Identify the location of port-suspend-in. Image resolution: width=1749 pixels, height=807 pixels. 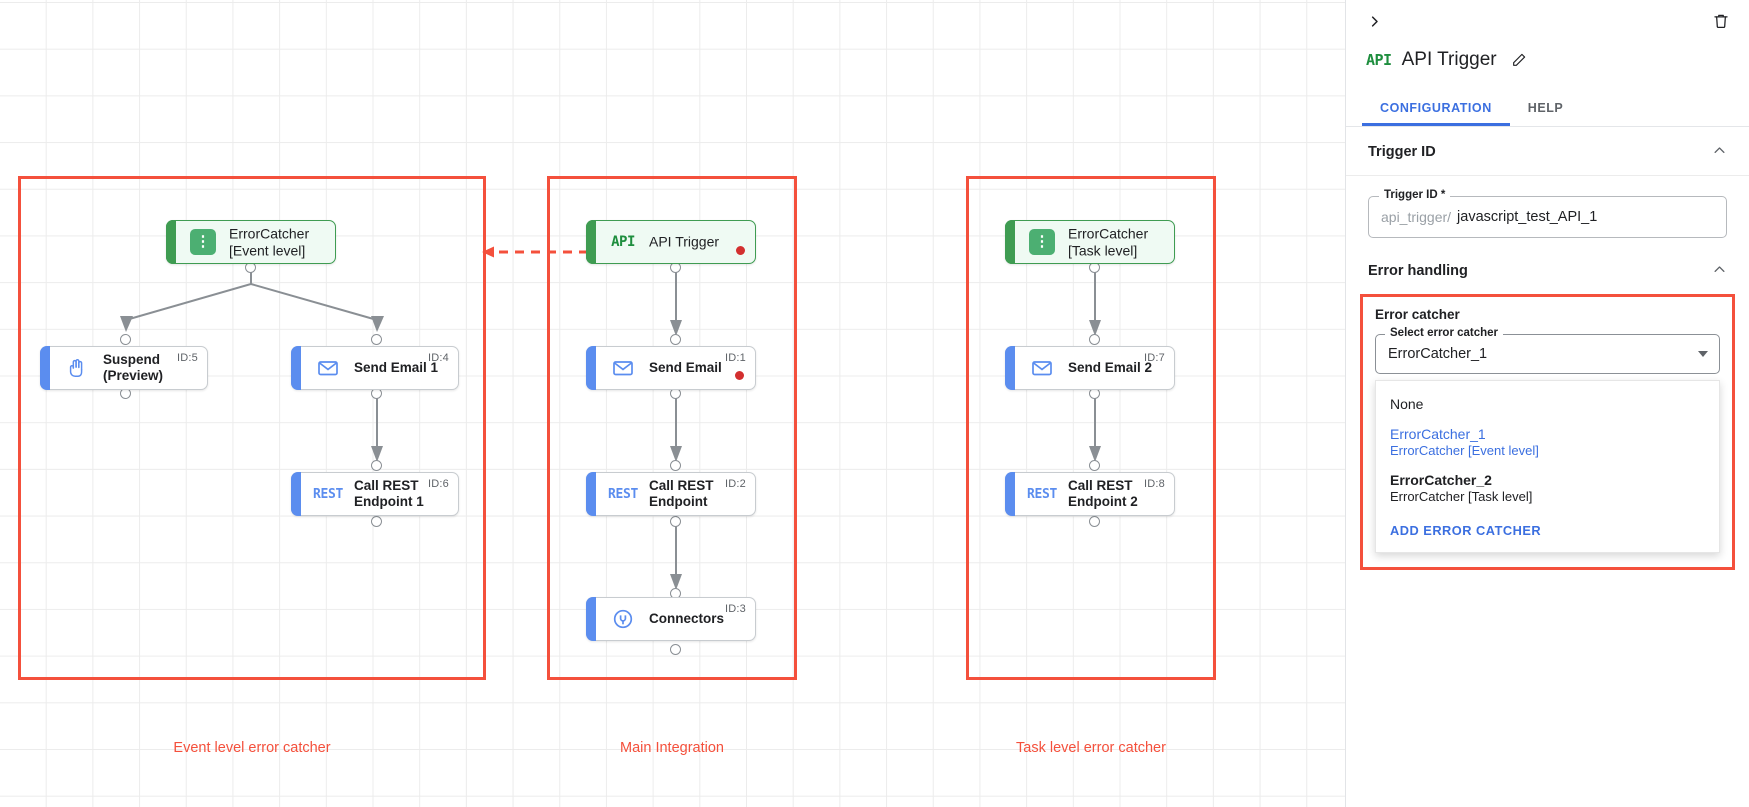
(125, 339).